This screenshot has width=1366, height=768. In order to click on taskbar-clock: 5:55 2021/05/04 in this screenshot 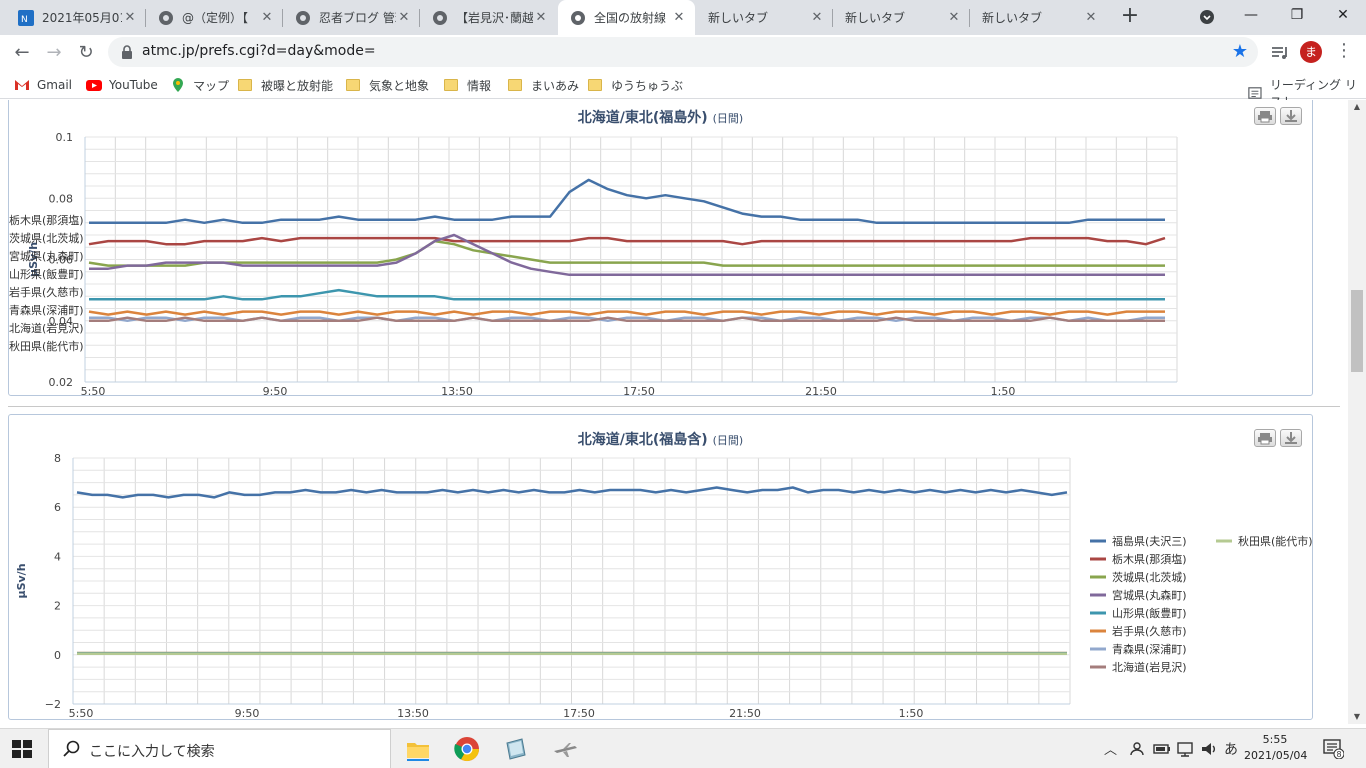, I will do `click(1276, 748)`.